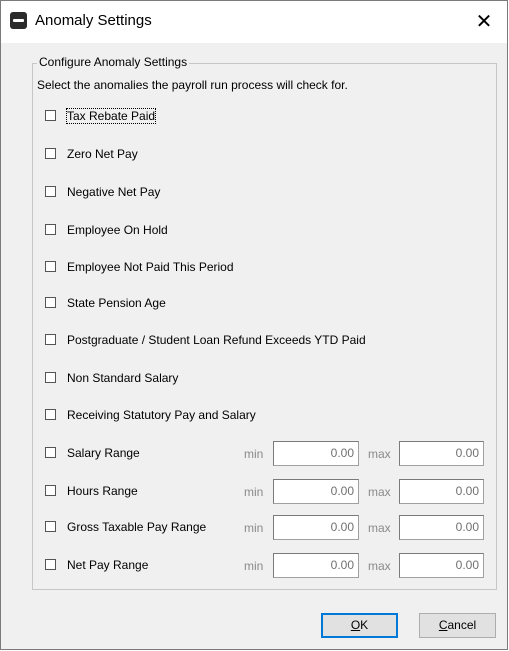 The width and height of the screenshot is (509, 651). I want to click on ok-label-rest: K, so click(364, 625).